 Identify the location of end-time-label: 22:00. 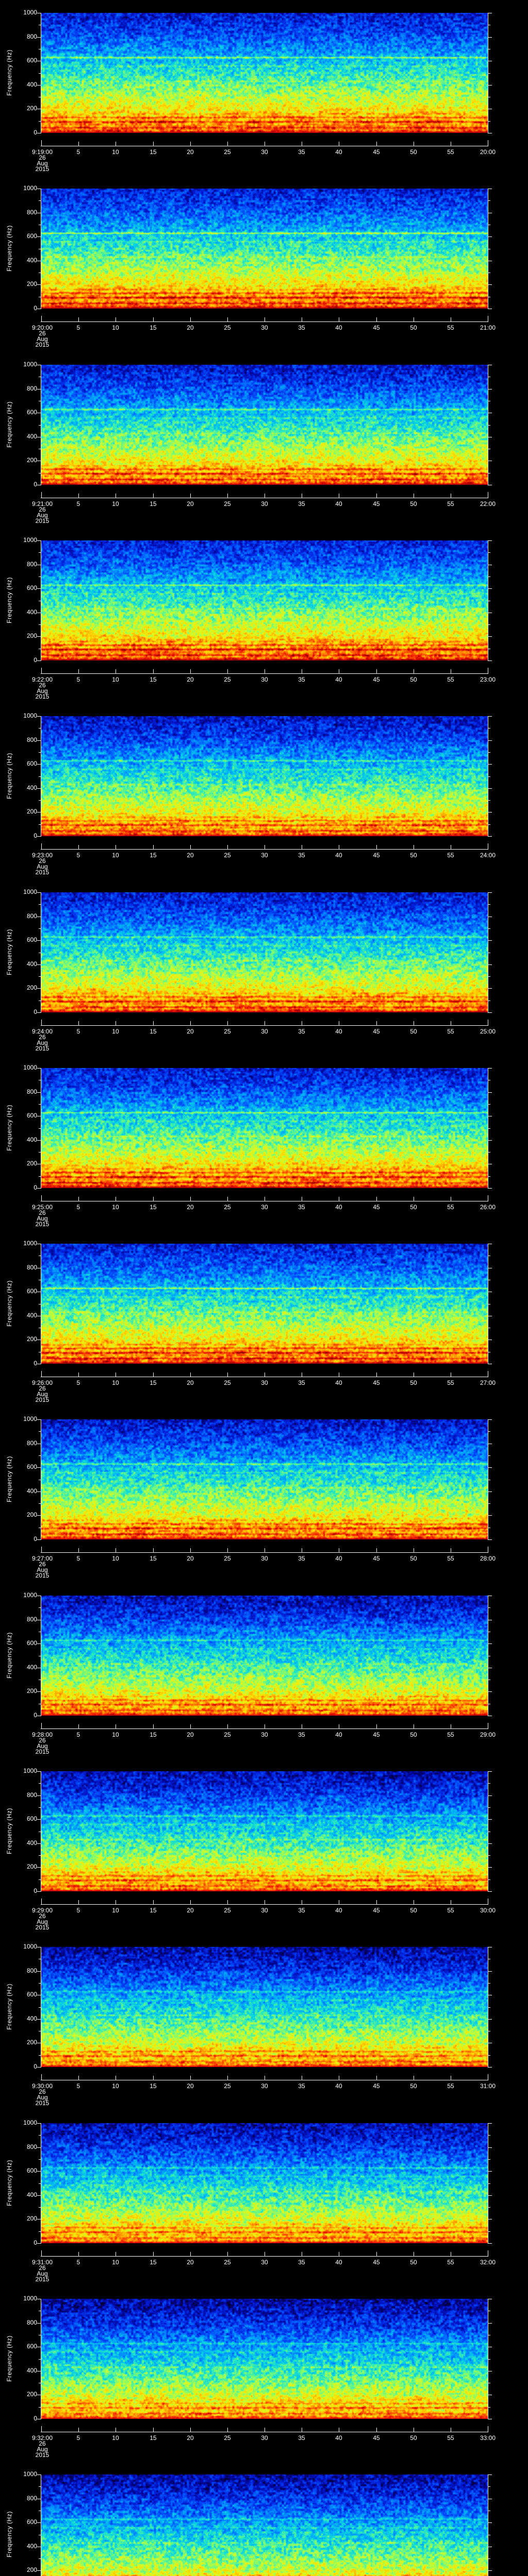
(488, 504).